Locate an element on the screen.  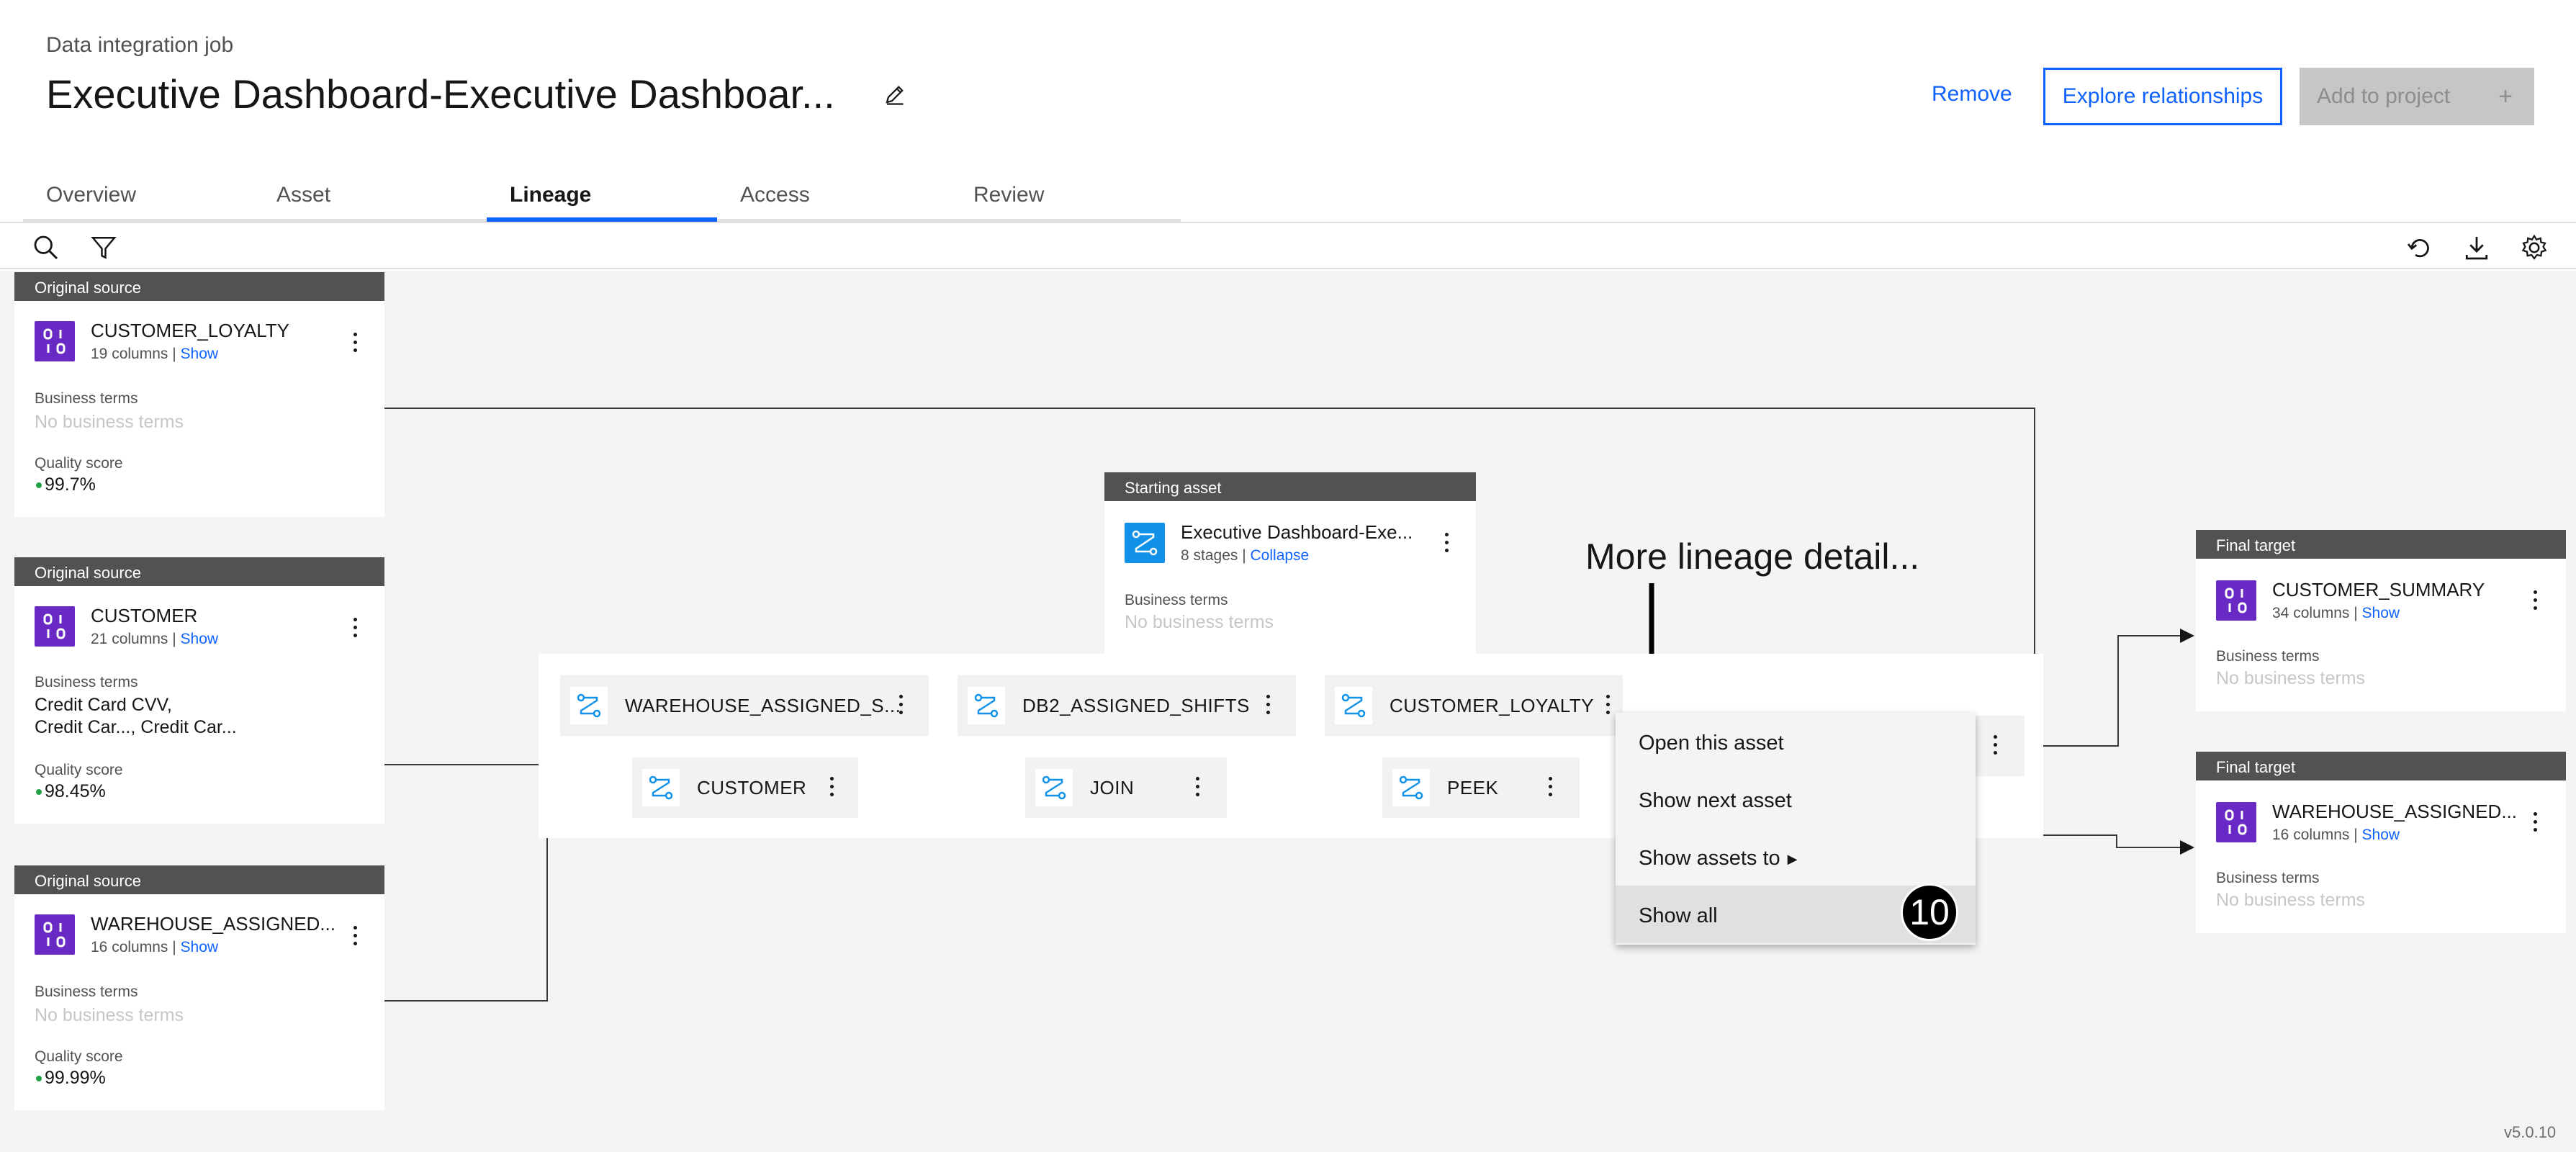
add-to-project-button: Add to project + is located at coordinates (2417, 96).